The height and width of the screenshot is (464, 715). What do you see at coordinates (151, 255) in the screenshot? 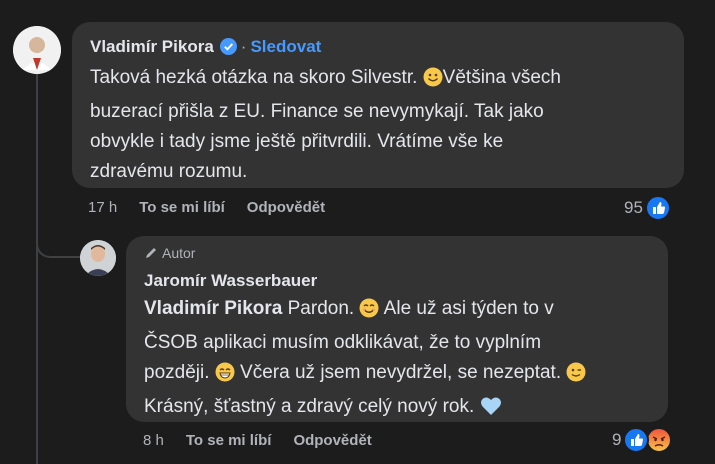
I see `pencil-icon` at bounding box center [151, 255].